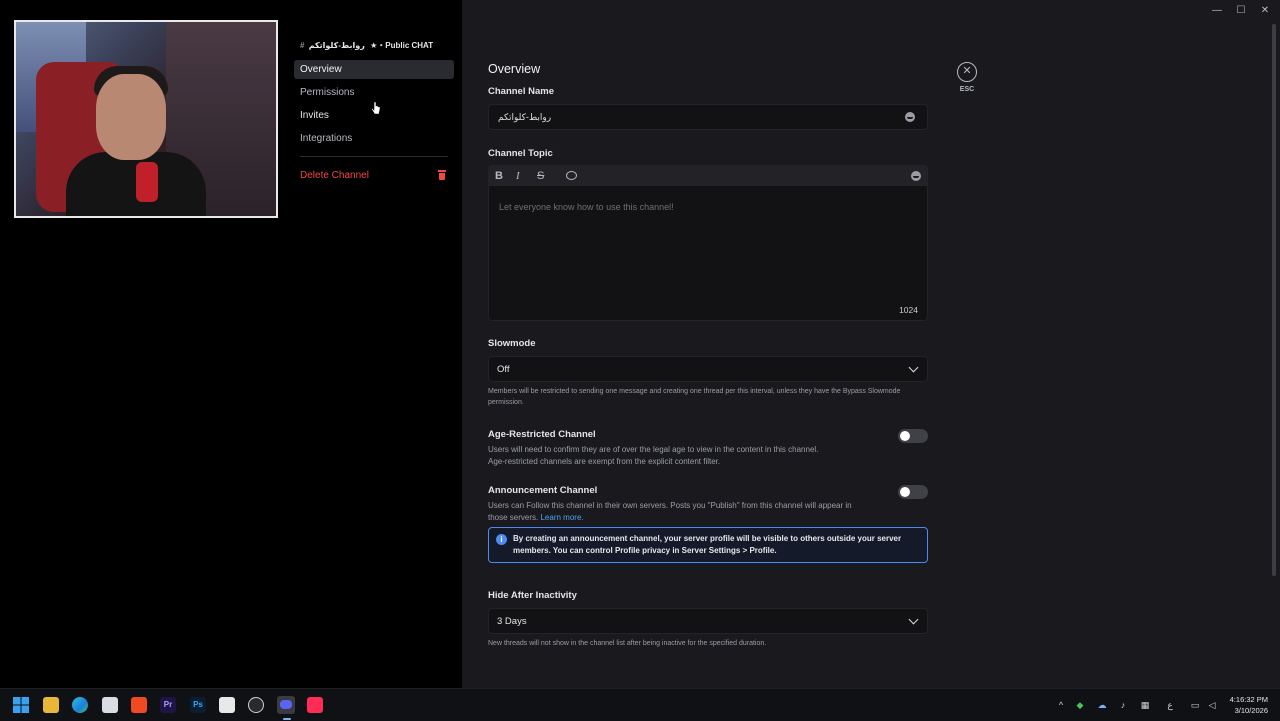 Image resolution: width=1280 pixels, height=721 pixels. I want to click on sidebar-divider, so click(374, 156).